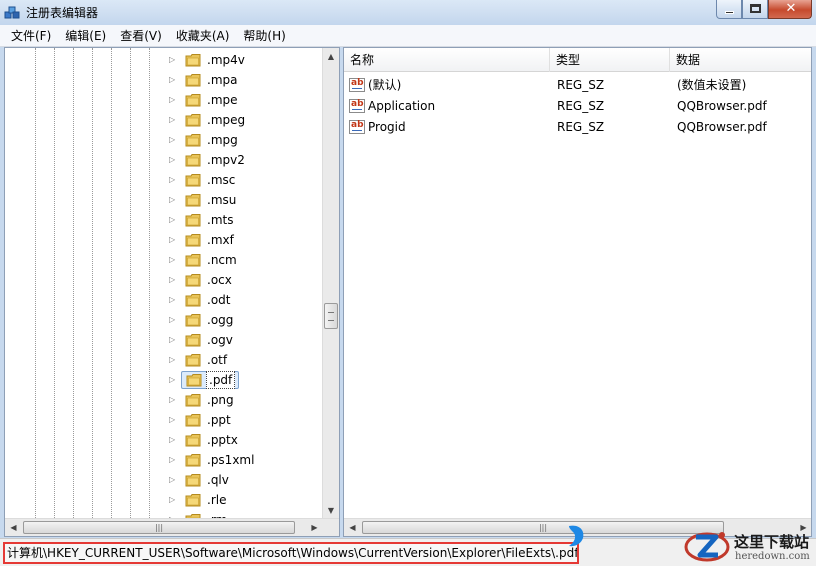  Describe the element at coordinates (740, 60) in the screenshot. I see `column-data: 数据` at that location.